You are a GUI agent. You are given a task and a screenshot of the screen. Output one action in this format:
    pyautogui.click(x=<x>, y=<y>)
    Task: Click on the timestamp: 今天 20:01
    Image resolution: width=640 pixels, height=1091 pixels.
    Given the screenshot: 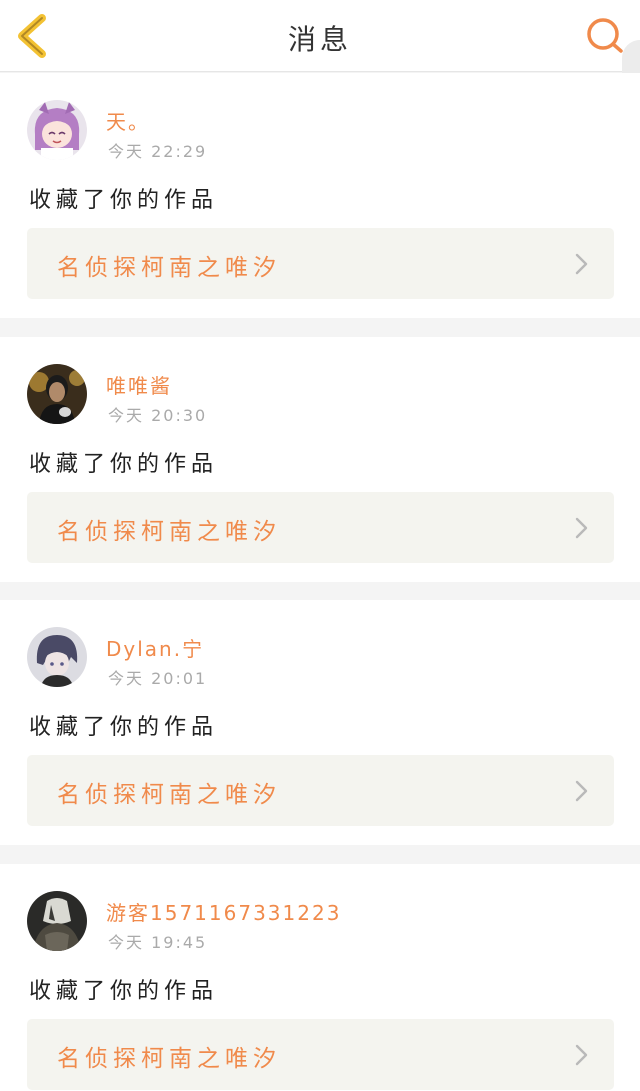 What is the action you would take?
    pyautogui.click(x=158, y=678)
    